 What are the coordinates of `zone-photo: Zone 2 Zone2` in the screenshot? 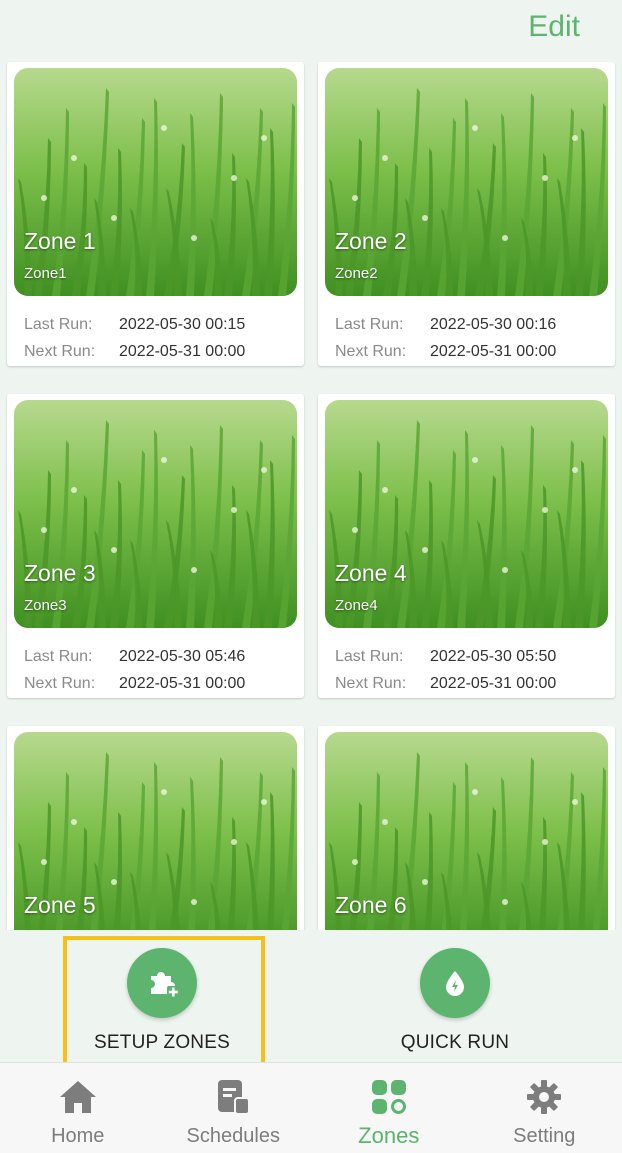 It's located at (466, 182).